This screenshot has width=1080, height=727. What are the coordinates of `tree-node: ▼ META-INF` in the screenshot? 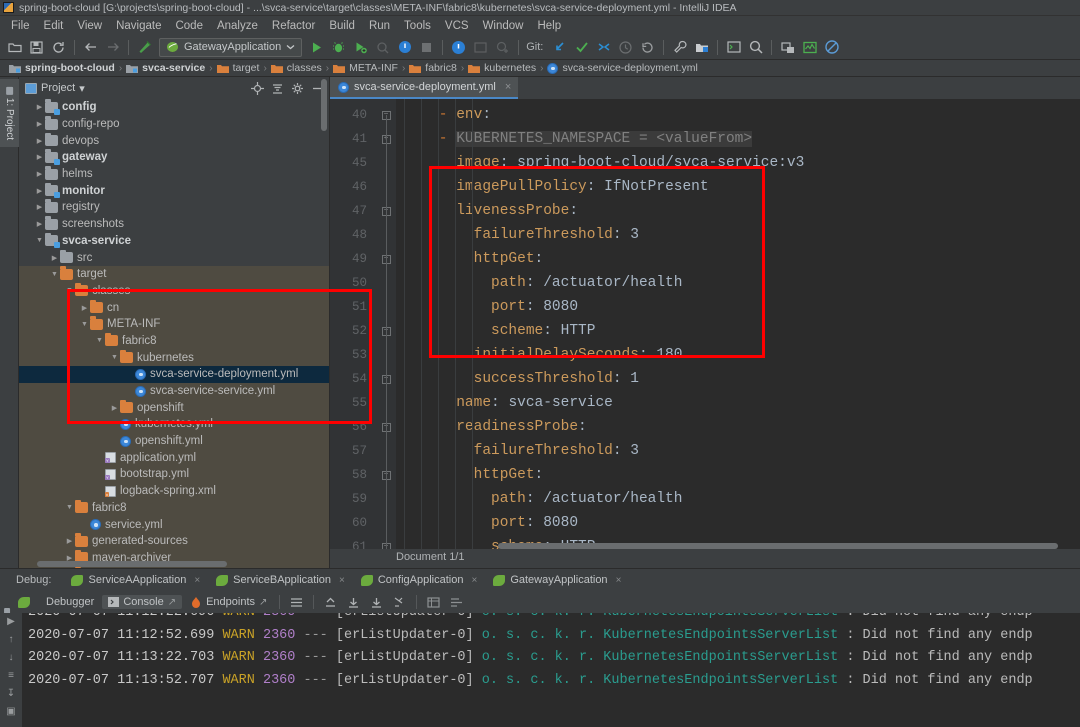 It's located at (174, 324).